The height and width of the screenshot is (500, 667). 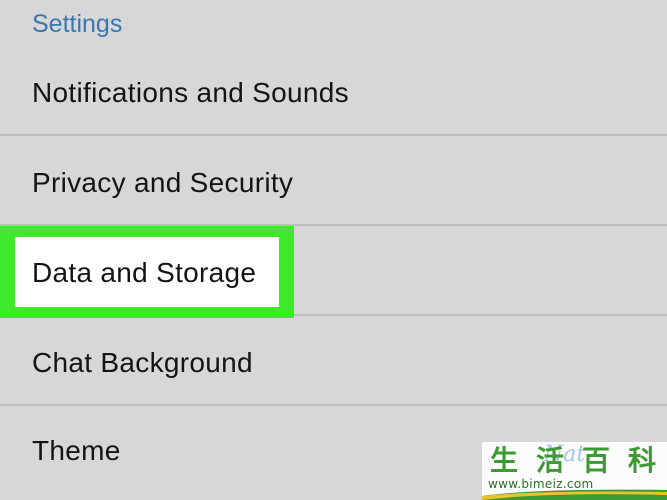 I want to click on settings-header: Settings, so click(x=77, y=24).